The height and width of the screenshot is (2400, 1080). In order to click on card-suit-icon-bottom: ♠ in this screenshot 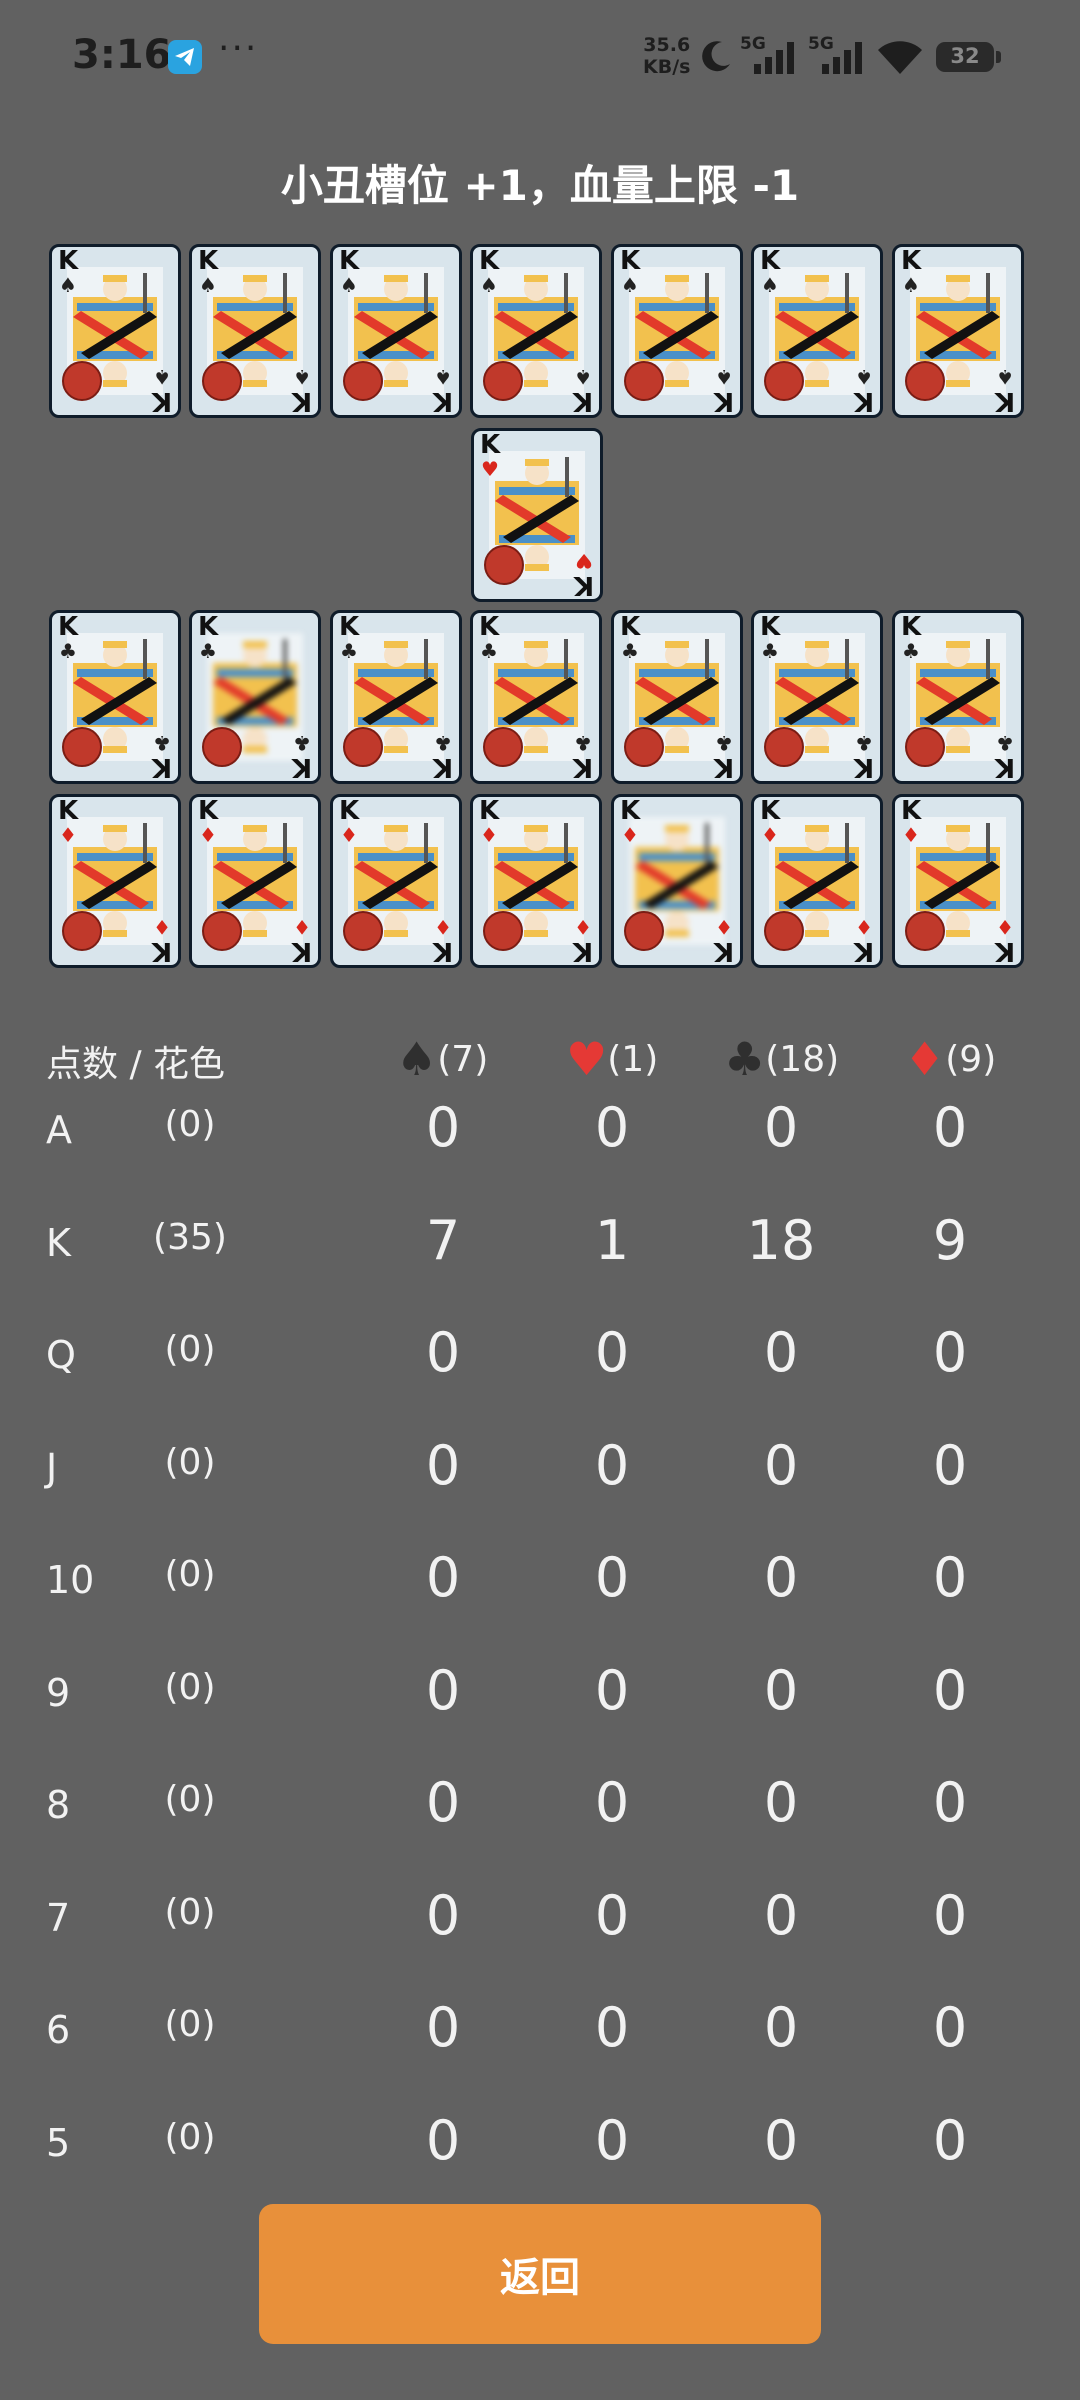, I will do `click(302, 377)`.